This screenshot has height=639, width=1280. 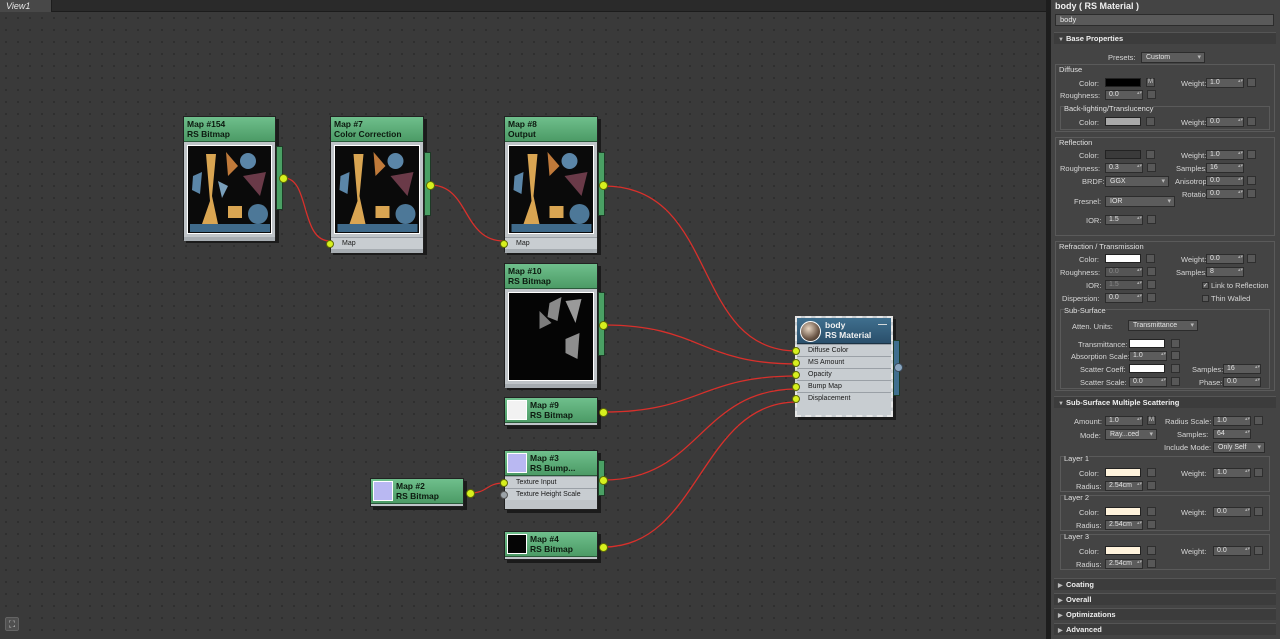 What do you see at coordinates (1124, 220) in the screenshot?
I see `reflection-ior-spinner: 1.5` at bounding box center [1124, 220].